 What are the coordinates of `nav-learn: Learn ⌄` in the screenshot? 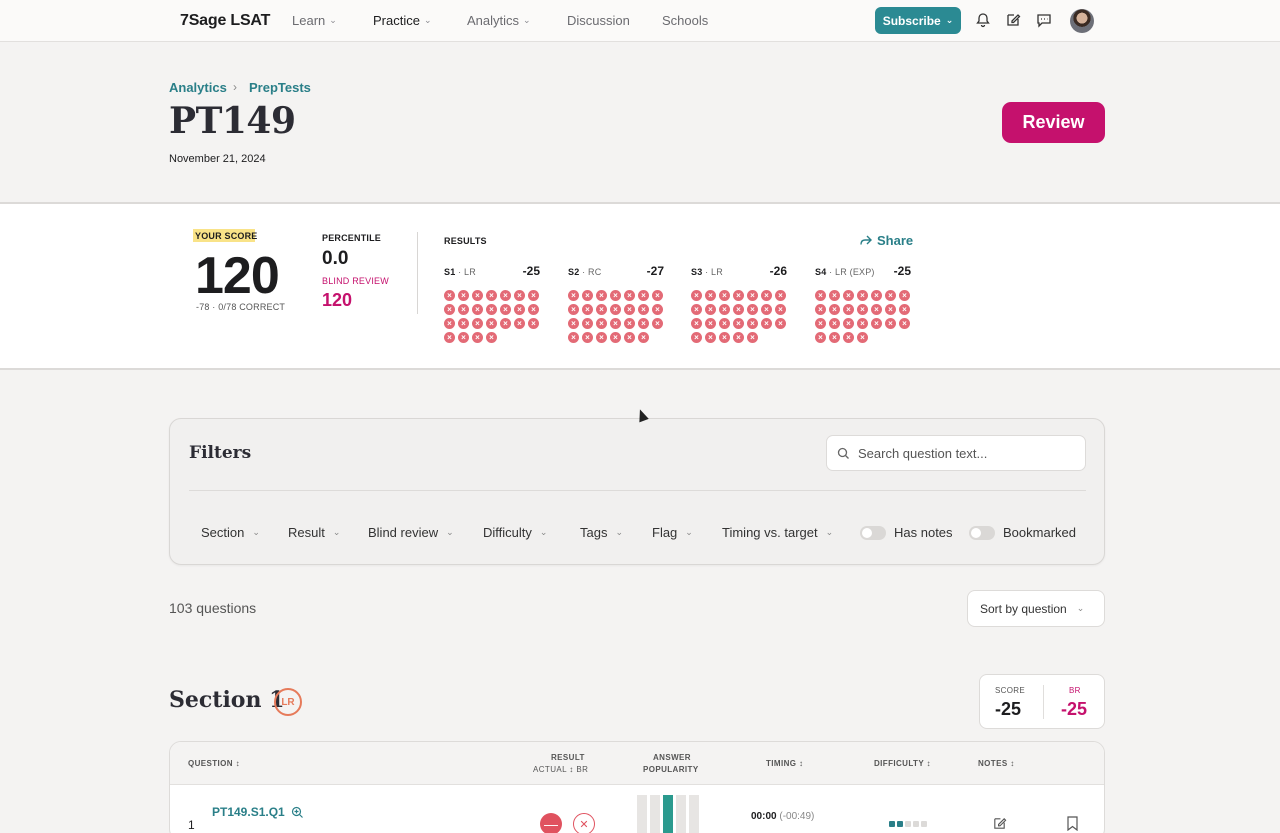 It's located at (314, 20).